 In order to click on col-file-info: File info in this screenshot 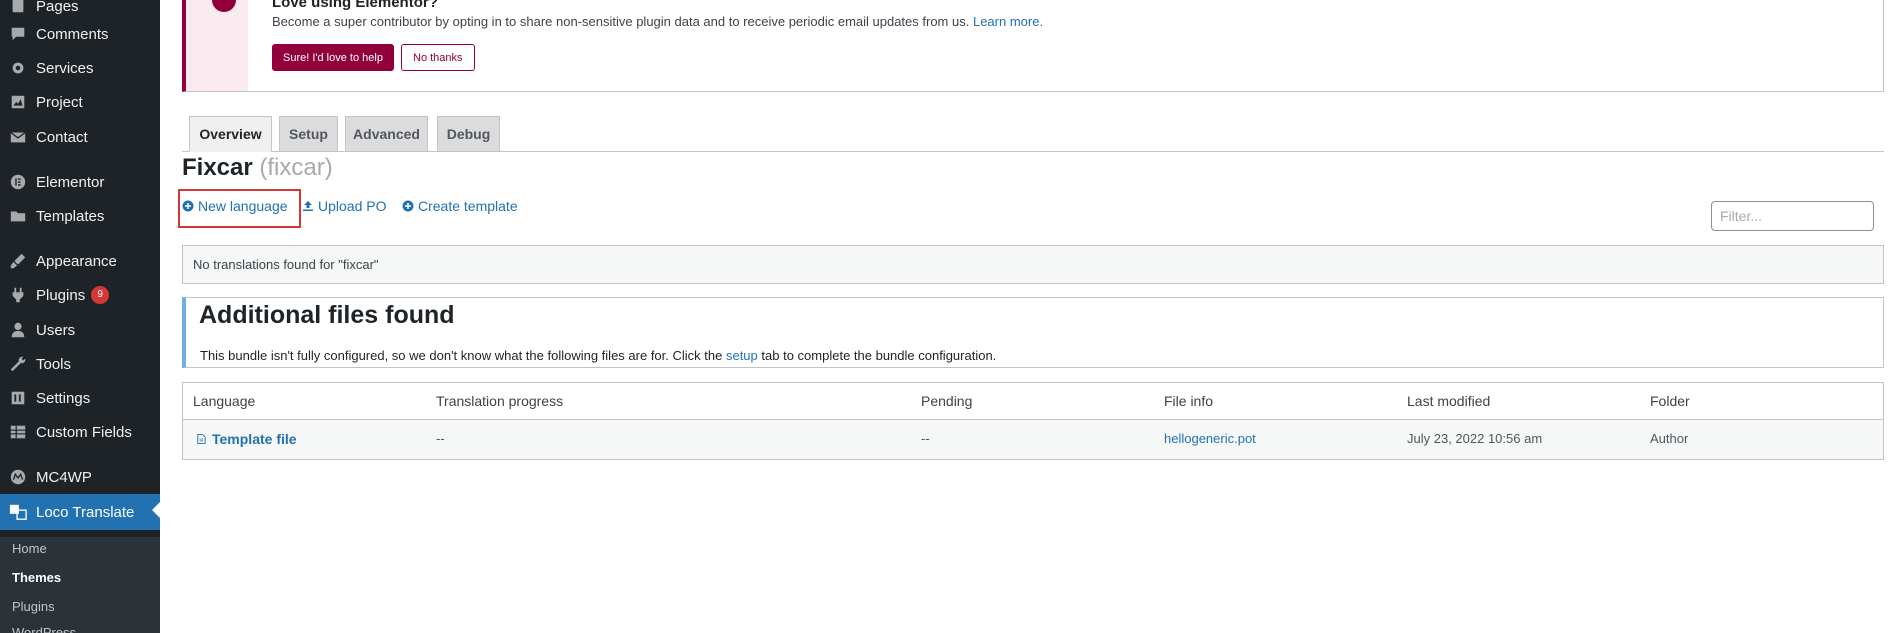, I will do `click(1188, 401)`.